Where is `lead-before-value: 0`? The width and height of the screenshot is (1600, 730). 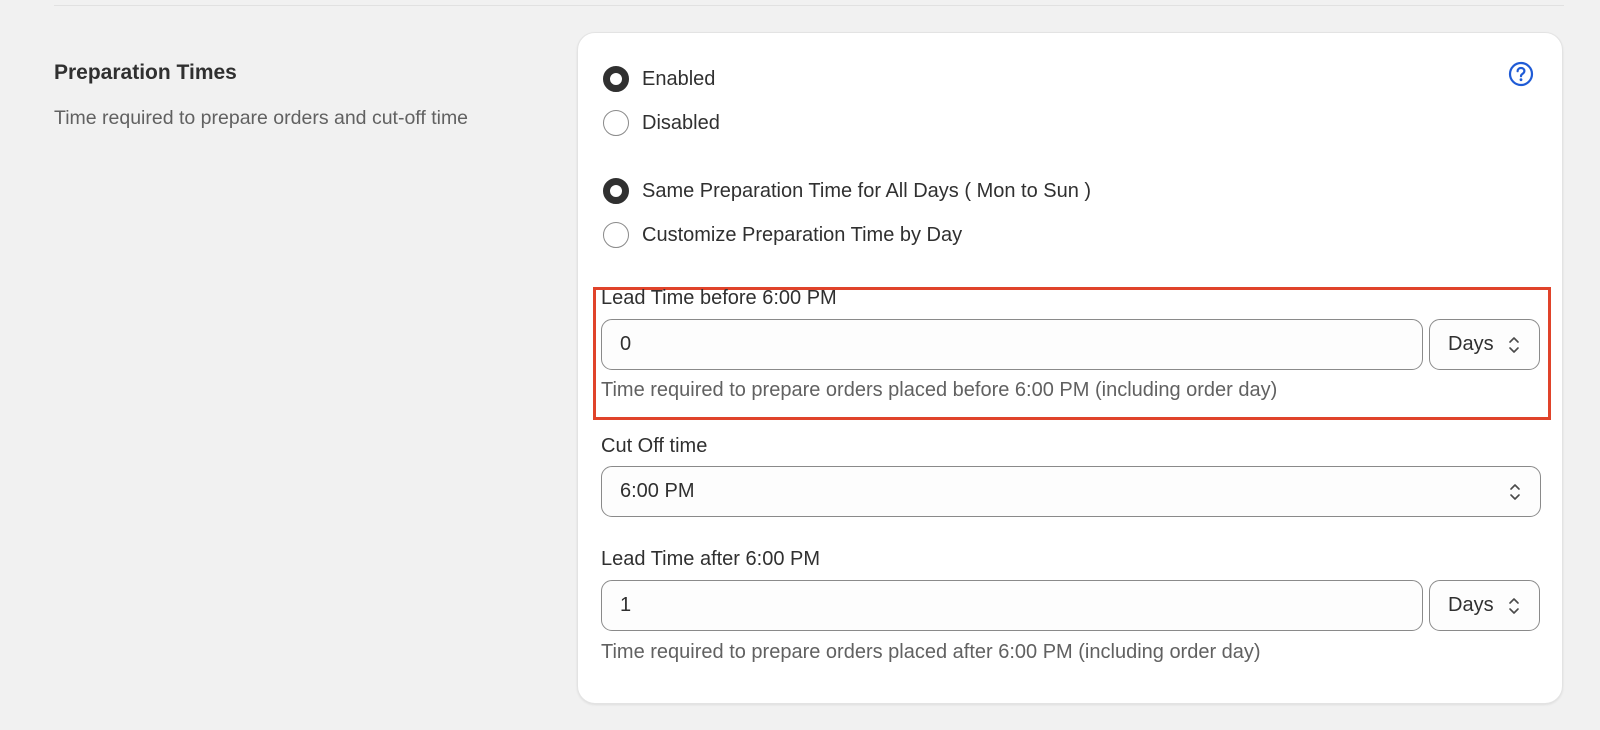 lead-before-value: 0 is located at coordinates (626, 344).